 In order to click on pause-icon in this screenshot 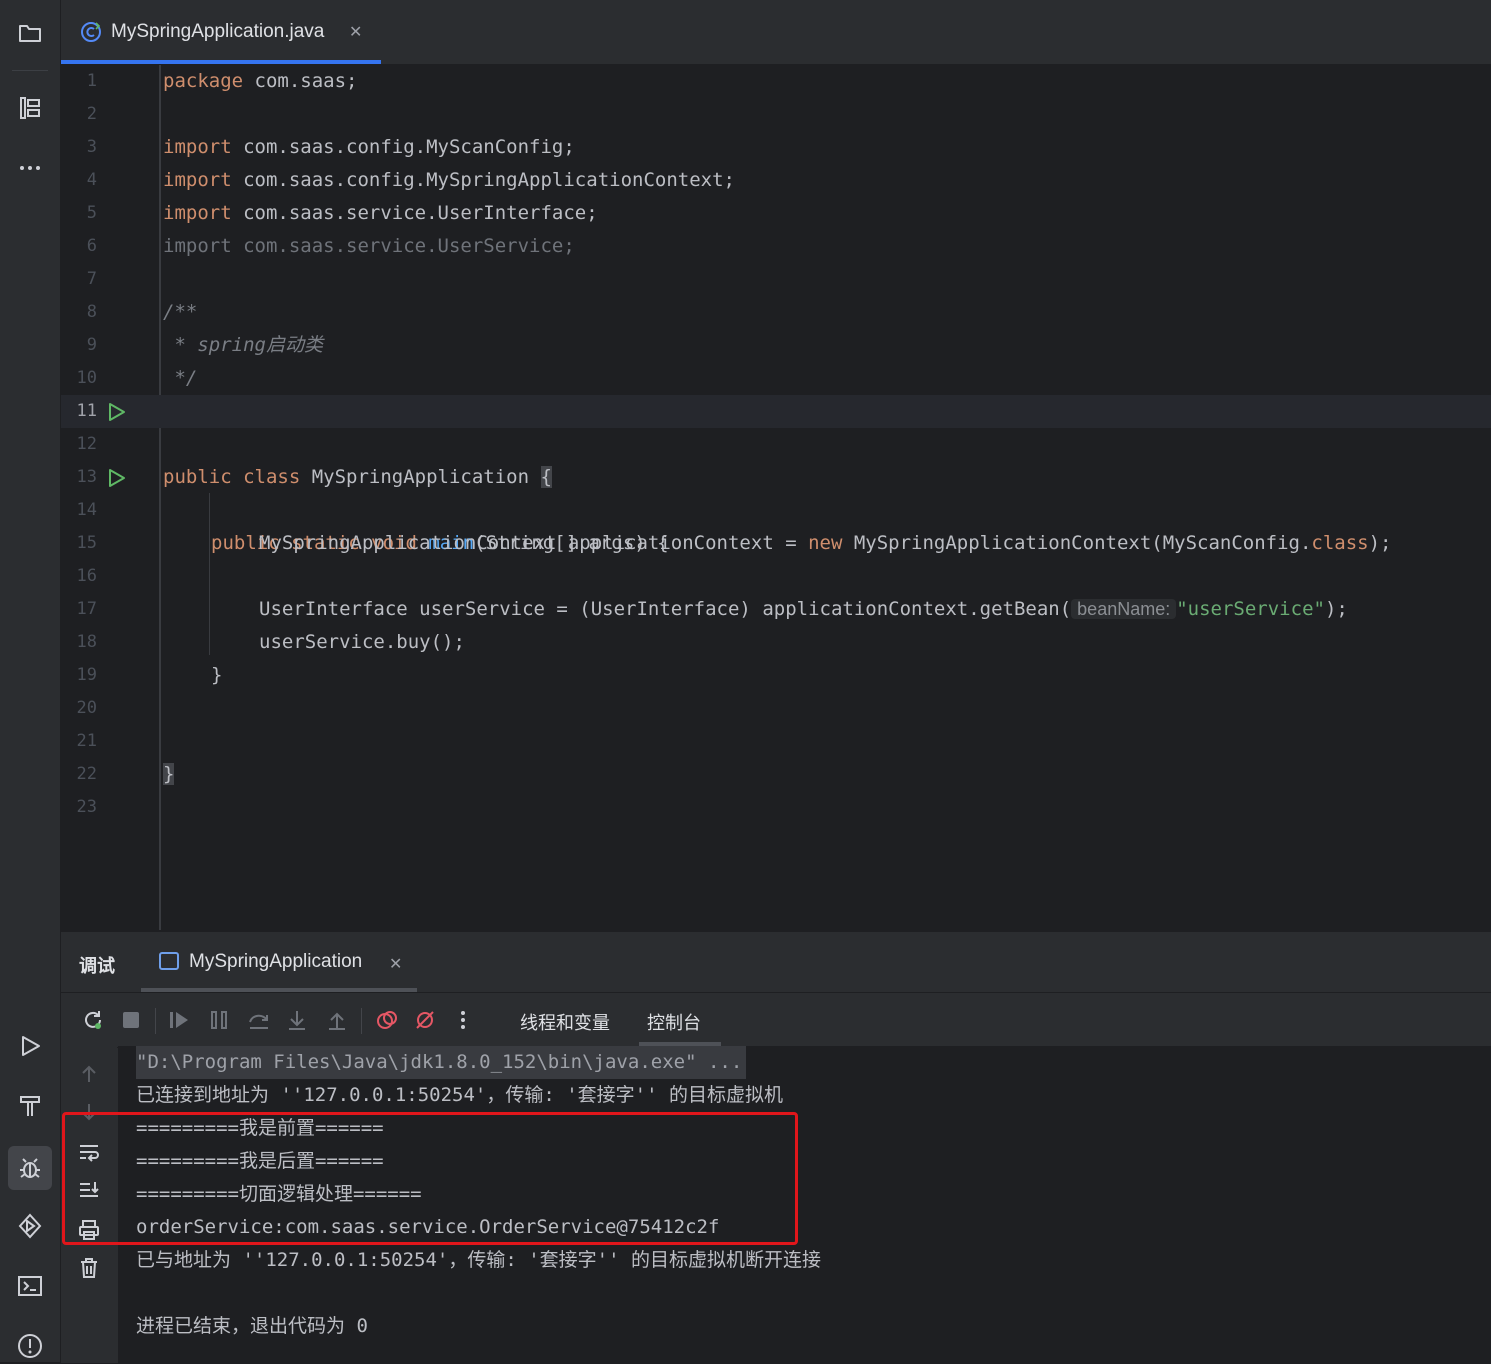, I will do `click(219, 1020)`.